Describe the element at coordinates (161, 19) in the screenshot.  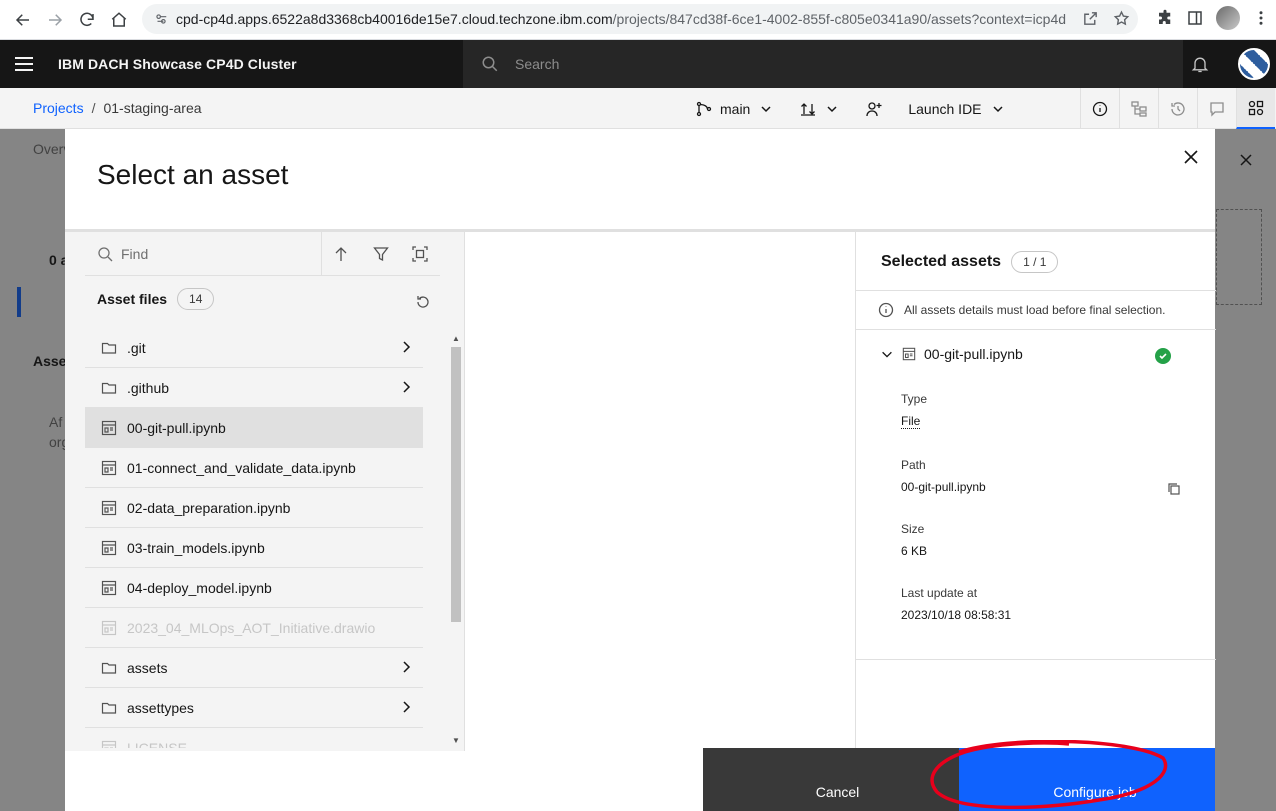
I see `site-info-icon` at that location.